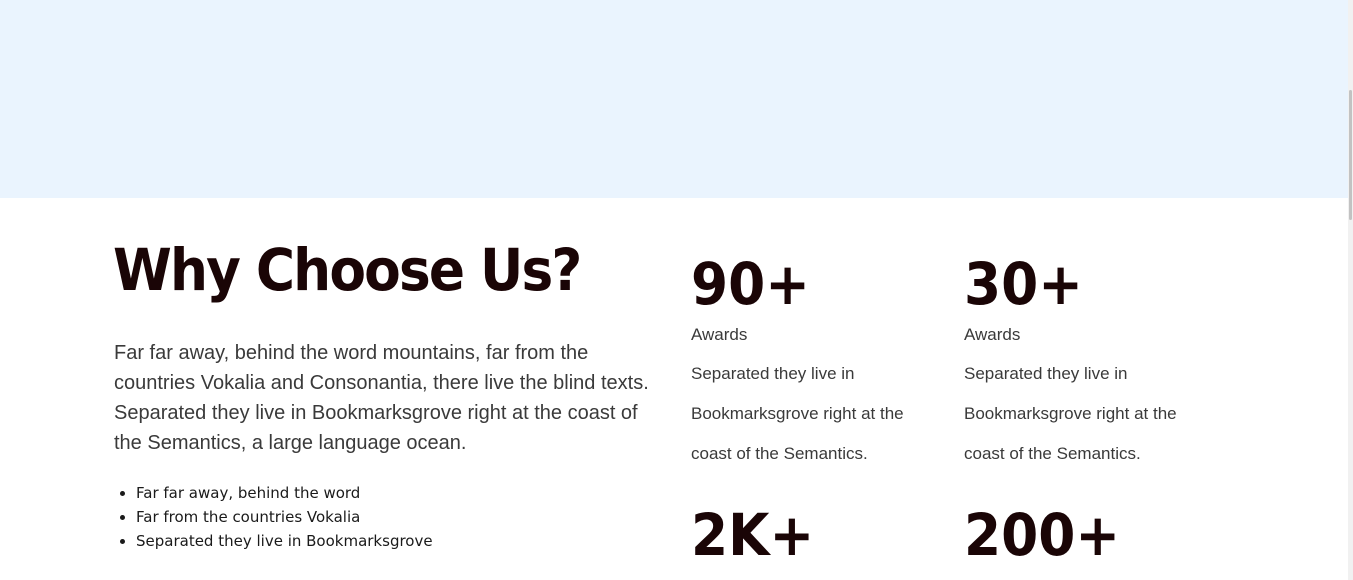 This screenshot has height=580, width=1353. What do you see at coordinates (1350, 290) in the screenshot?
I see `page-scrollbar` at bounding box center [1350, 290].